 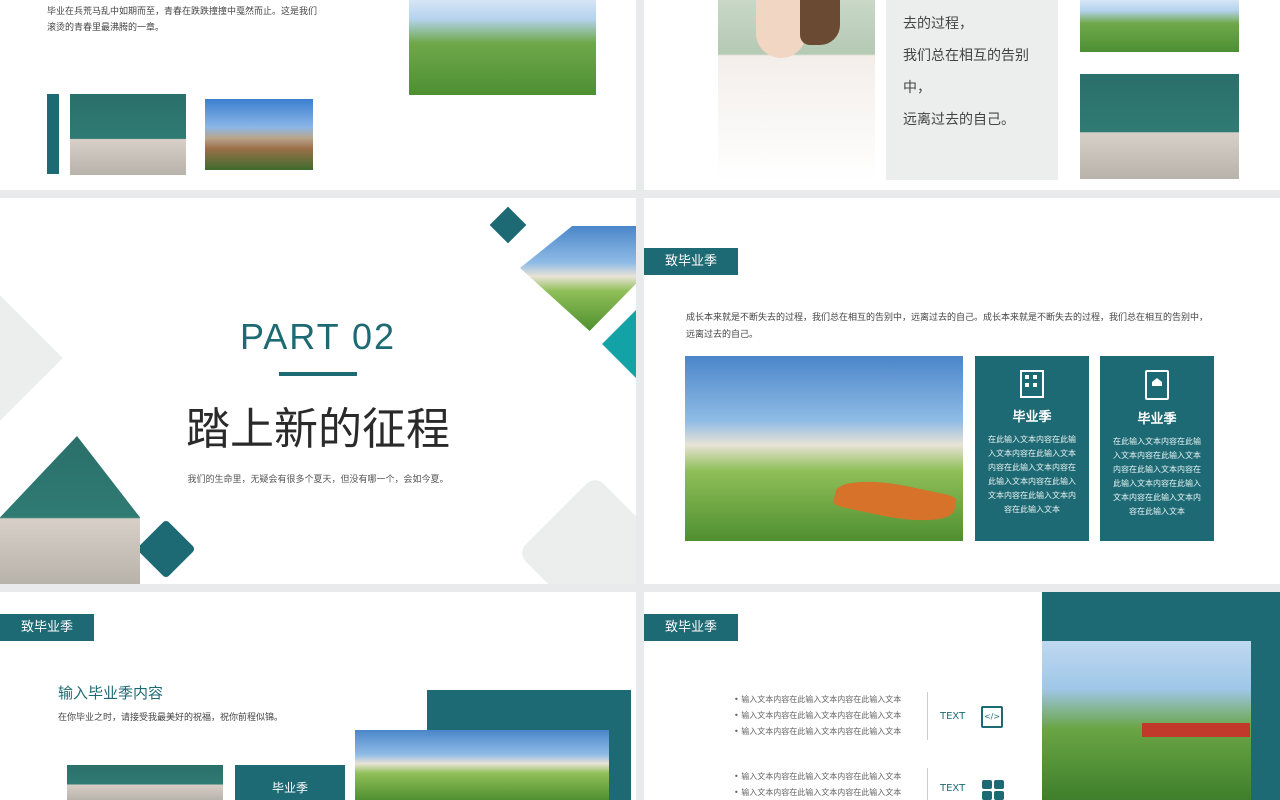 What do you see at coordinates (619, 344) in the screenshot?
I see `light-teal-diamond` at bounding box center [619, 344].